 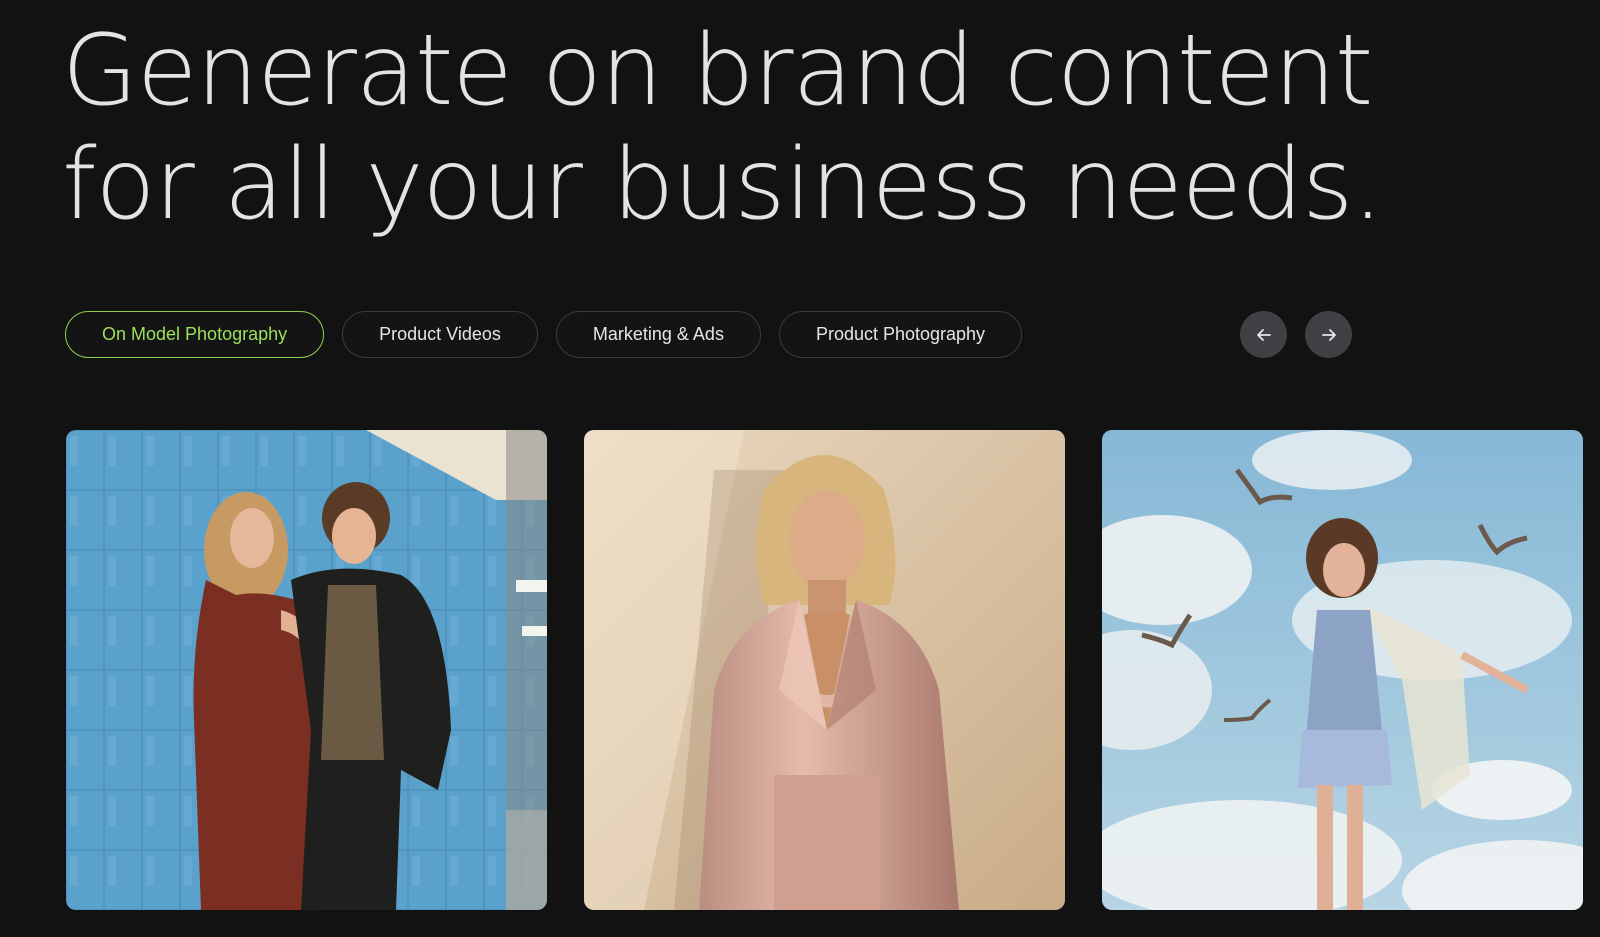 I want to click on arrow-right-icon, so click(x=1328, y=334).